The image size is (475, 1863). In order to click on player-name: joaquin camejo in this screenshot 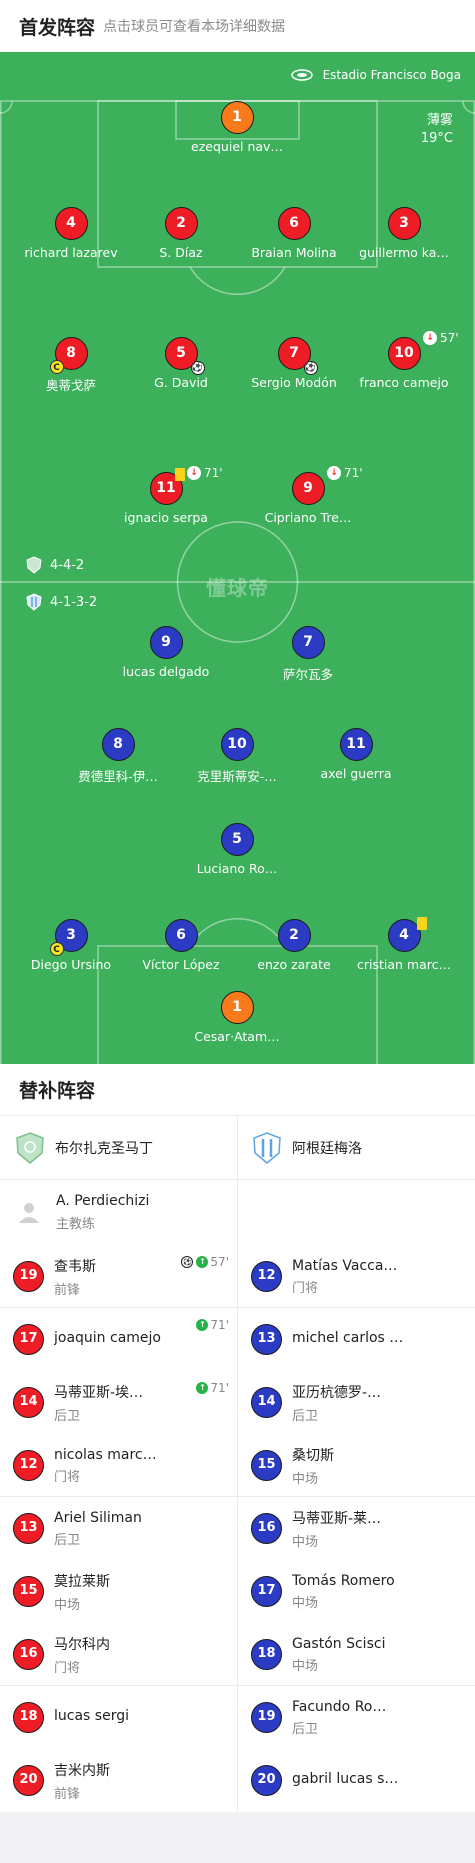, I will do `click(107, 1338)`.